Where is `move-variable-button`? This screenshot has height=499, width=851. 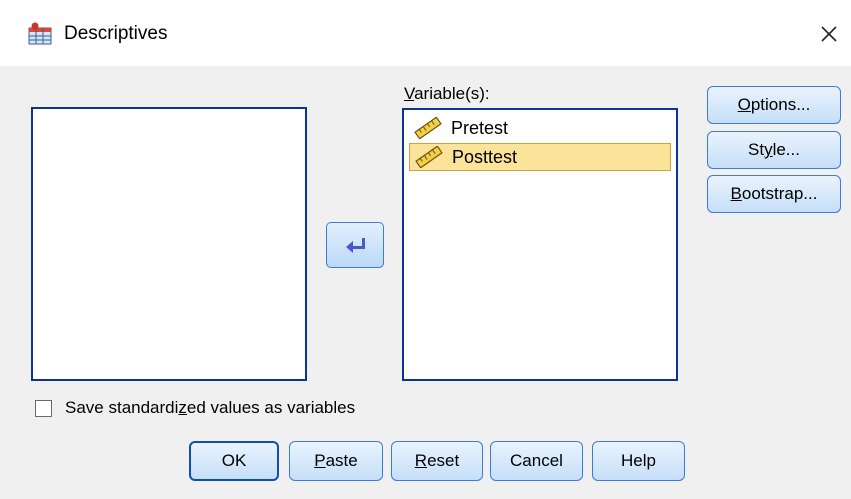
move-variable-button is located at coordinates (355, 245).